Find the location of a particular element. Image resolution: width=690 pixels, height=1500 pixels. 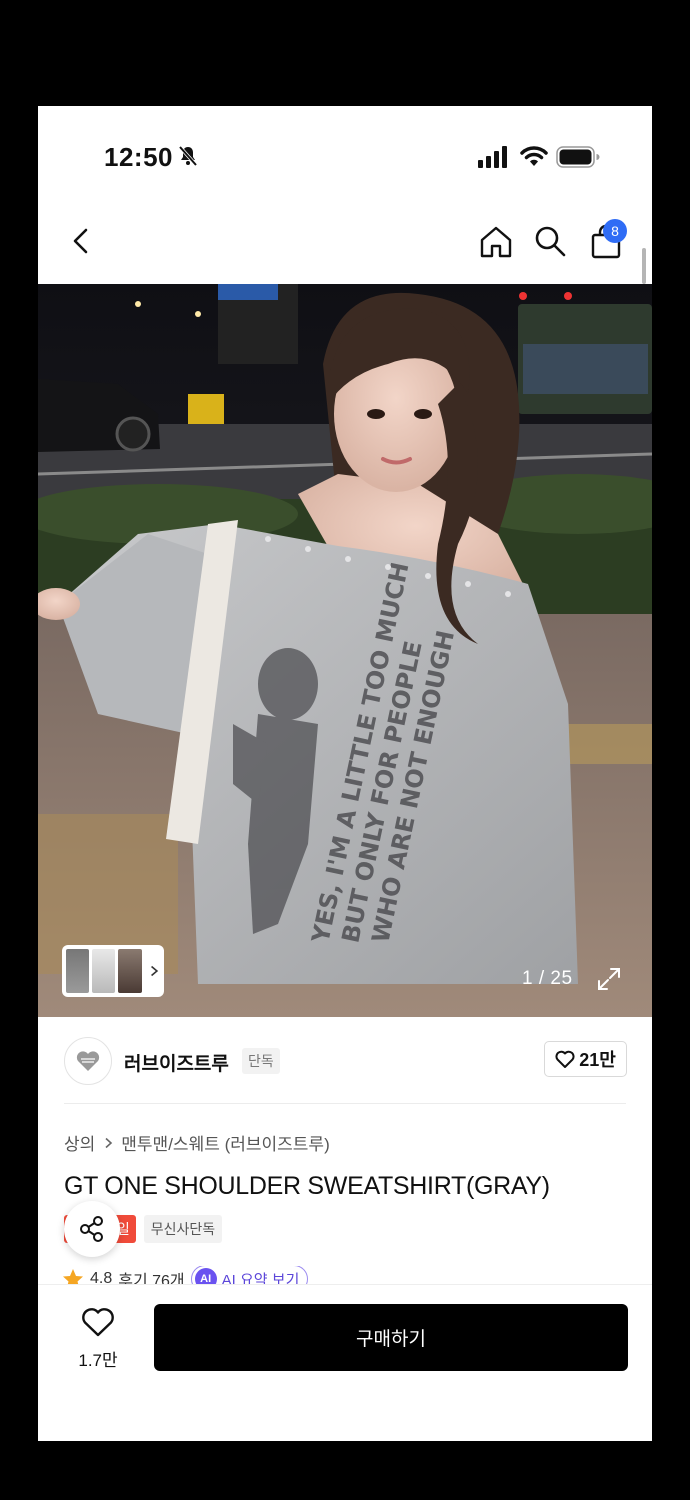

breadcrumb-item: 맨투맨/스웨트 (러브이즈트루) is located at coordinates (225, 1142).